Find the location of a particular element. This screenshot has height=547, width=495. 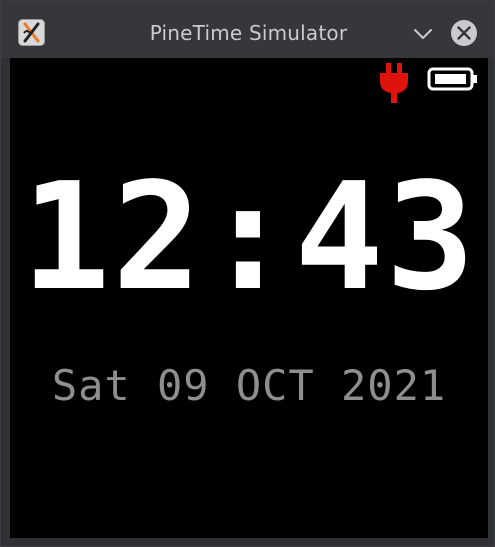

minimize-button is located at coordinates (423, 34).